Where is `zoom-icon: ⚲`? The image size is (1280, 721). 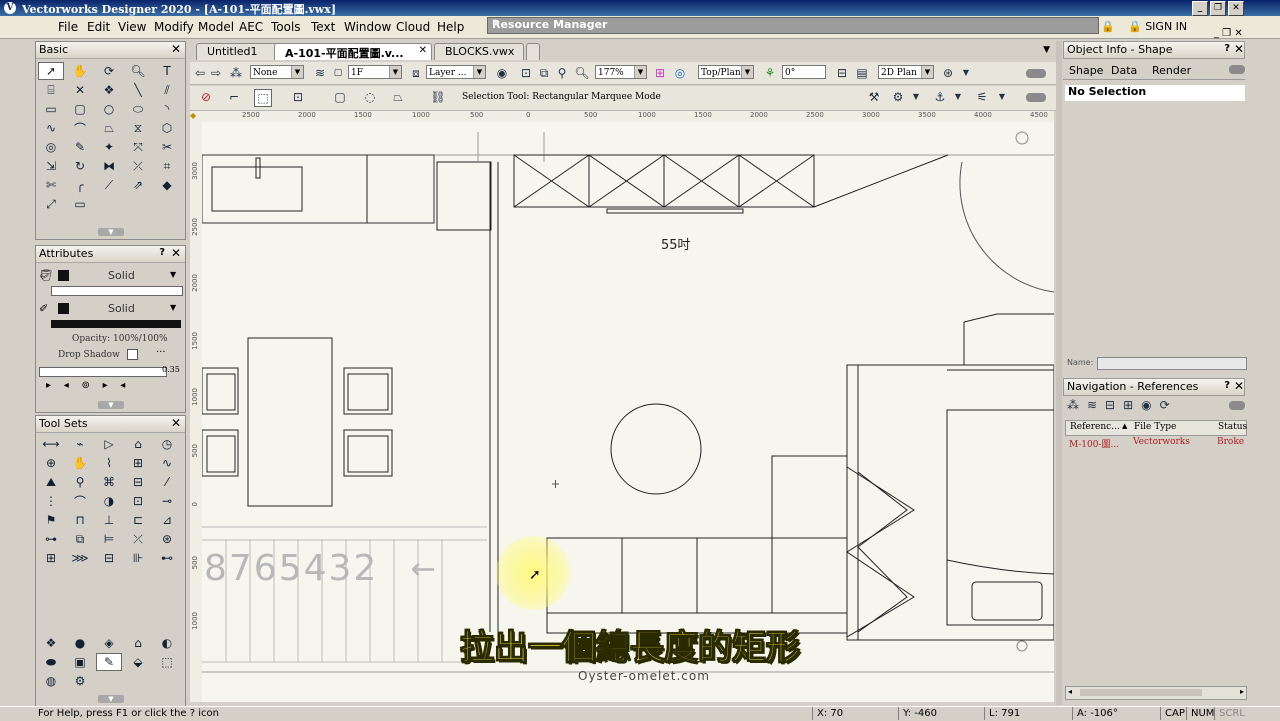 zoom-icon: ⚲ is located at coordinates (562, 73).